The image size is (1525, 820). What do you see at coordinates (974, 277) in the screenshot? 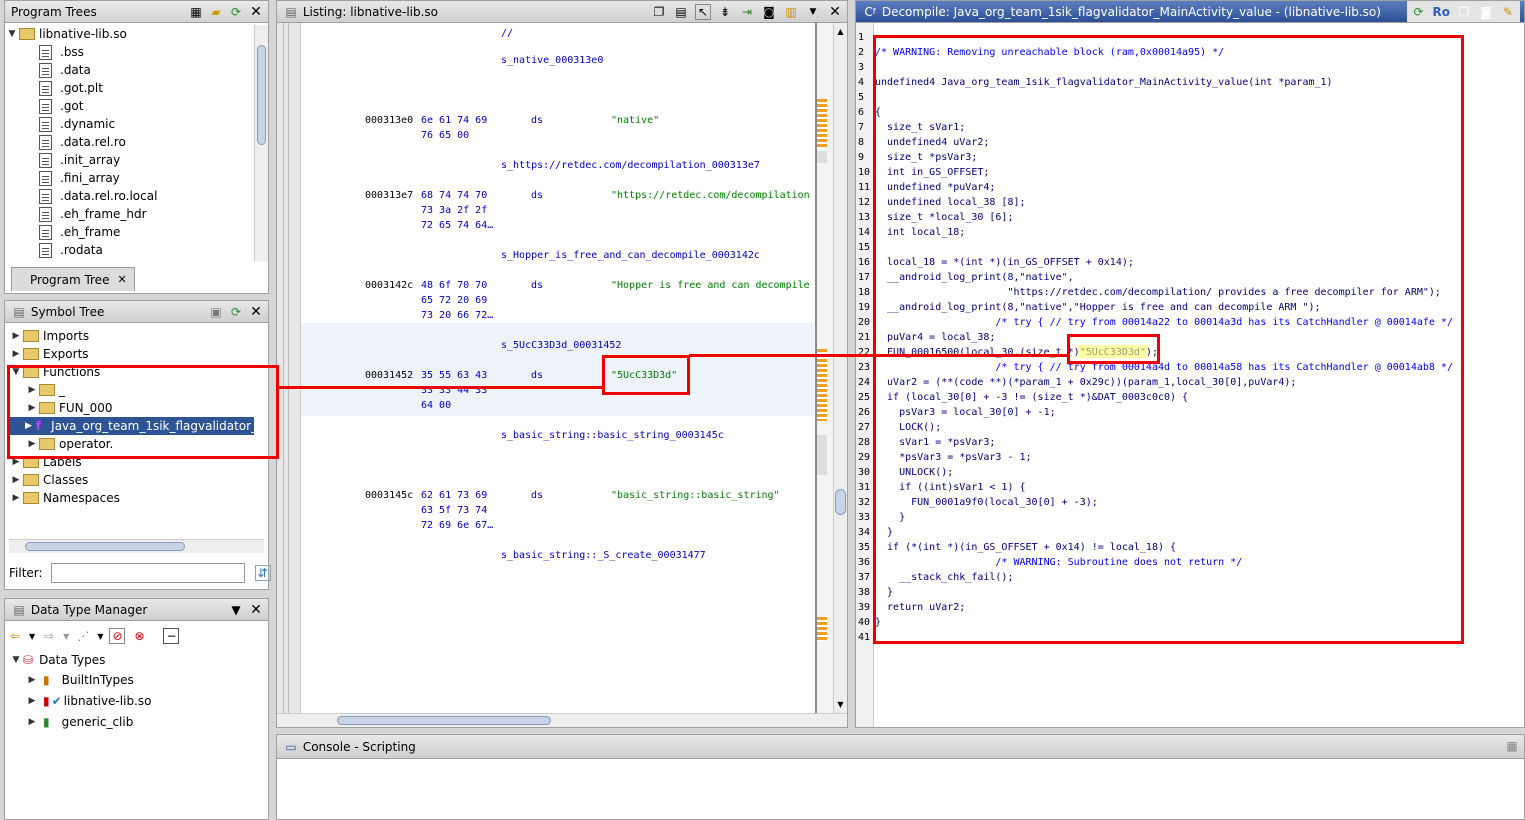
I see `code-line: __android_log_print(8,"native",` at bounding box center [974, 277].